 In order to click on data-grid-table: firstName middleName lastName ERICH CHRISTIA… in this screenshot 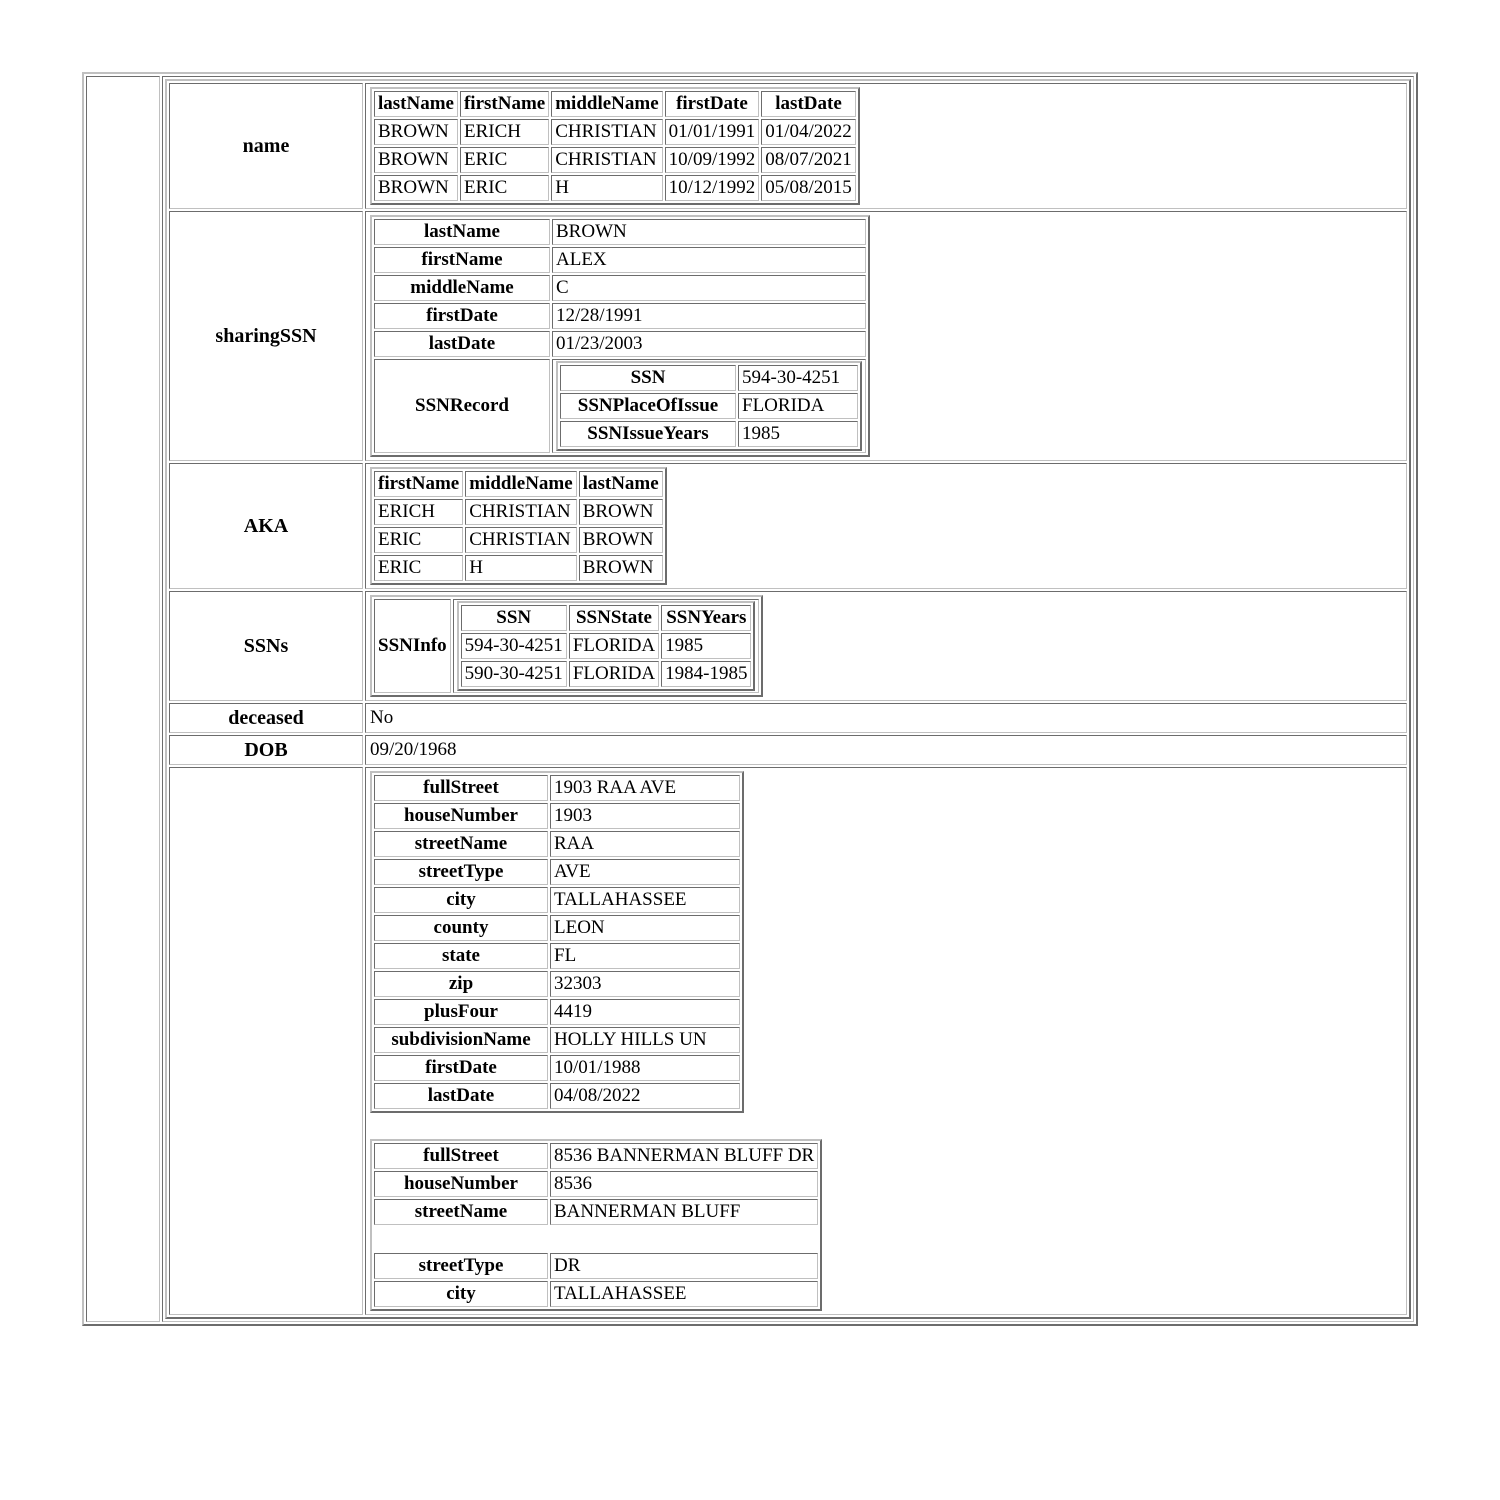, I will do `click(518, 526)`.